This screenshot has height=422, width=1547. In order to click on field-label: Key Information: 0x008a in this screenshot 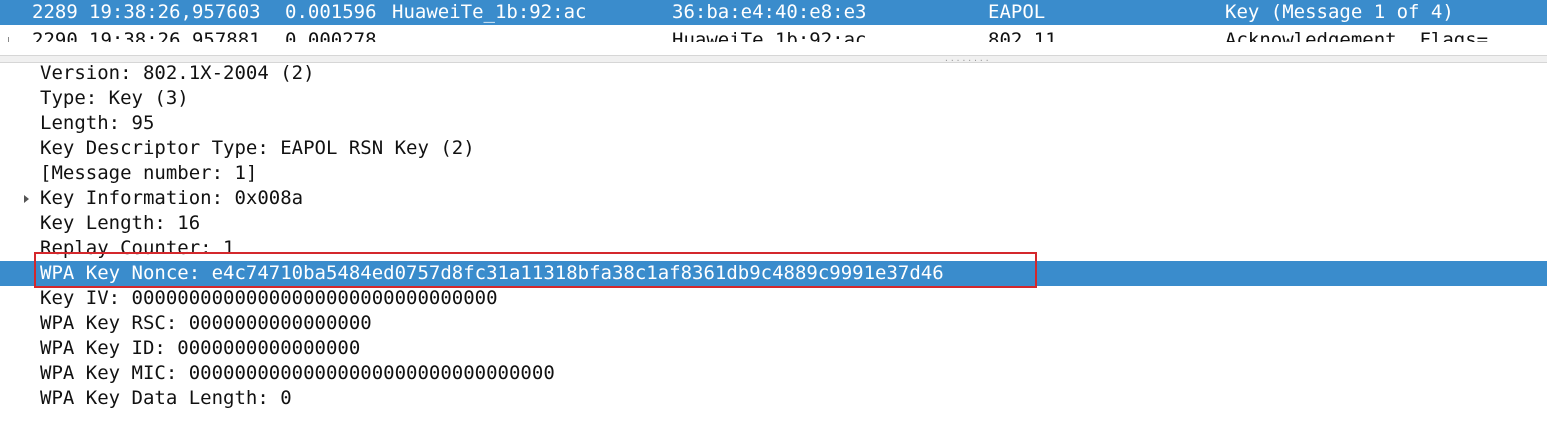, I will do `click(172, 198)`.